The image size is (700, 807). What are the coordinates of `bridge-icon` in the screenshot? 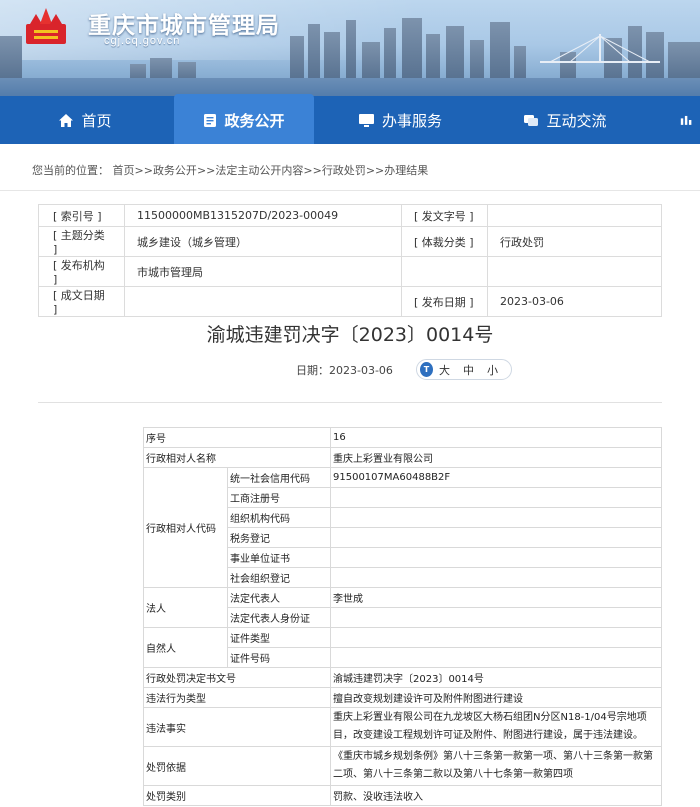 It's located at (600, 48).